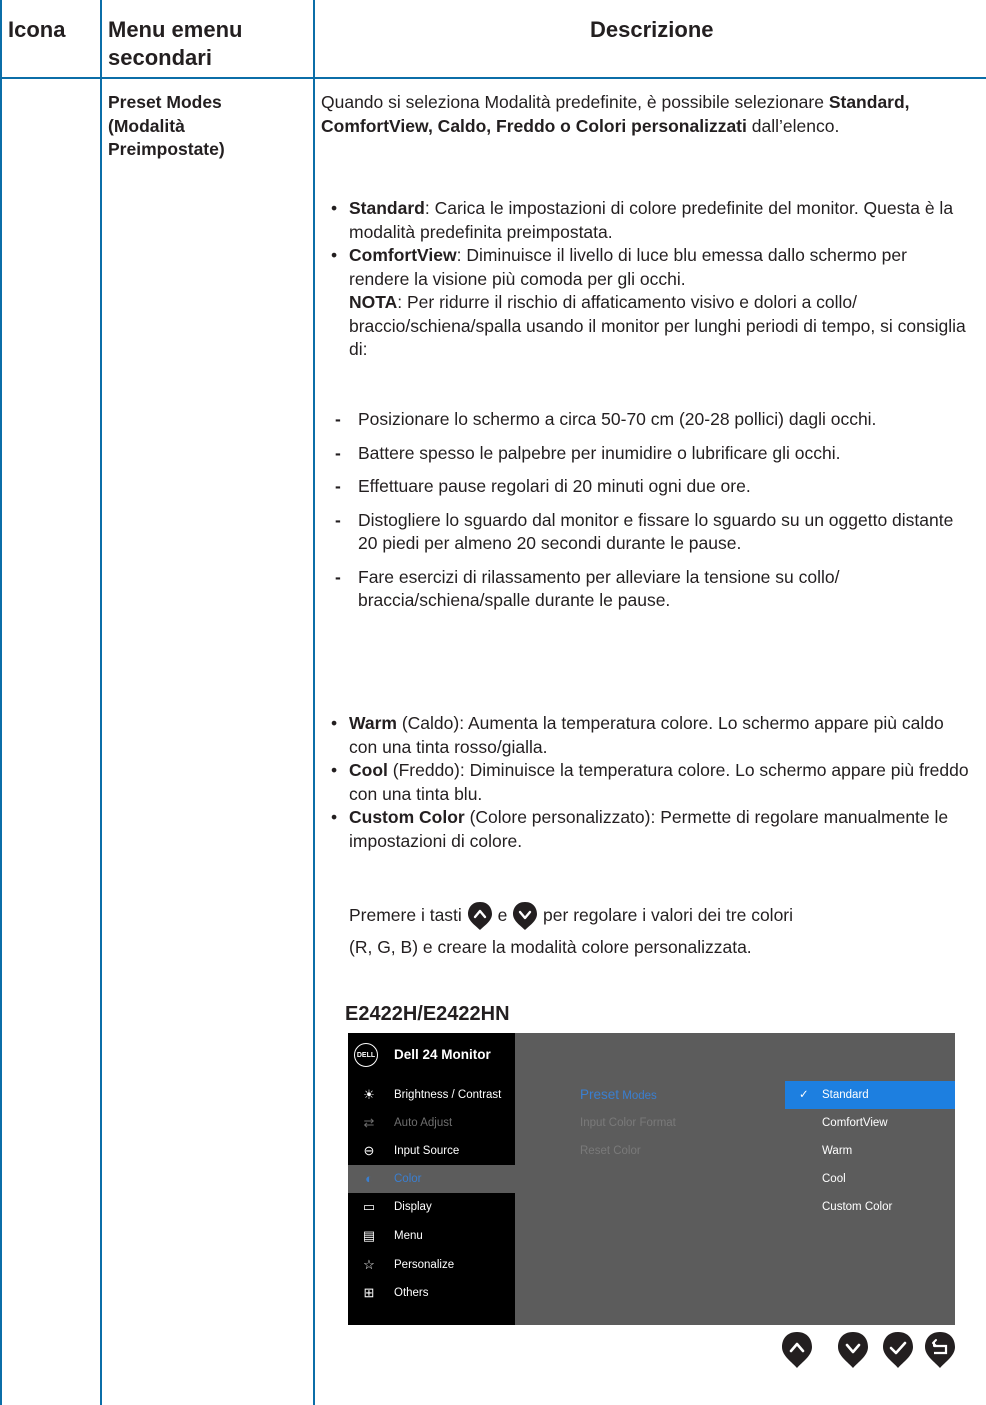 Image resolution: width=986 pixels, height=1405 pixels. What do you see at coordinates (618, 1095) in the screenshot?
I see `osd-sub-preset-modes: Preset Modes` at bounding box center [618, 1095].